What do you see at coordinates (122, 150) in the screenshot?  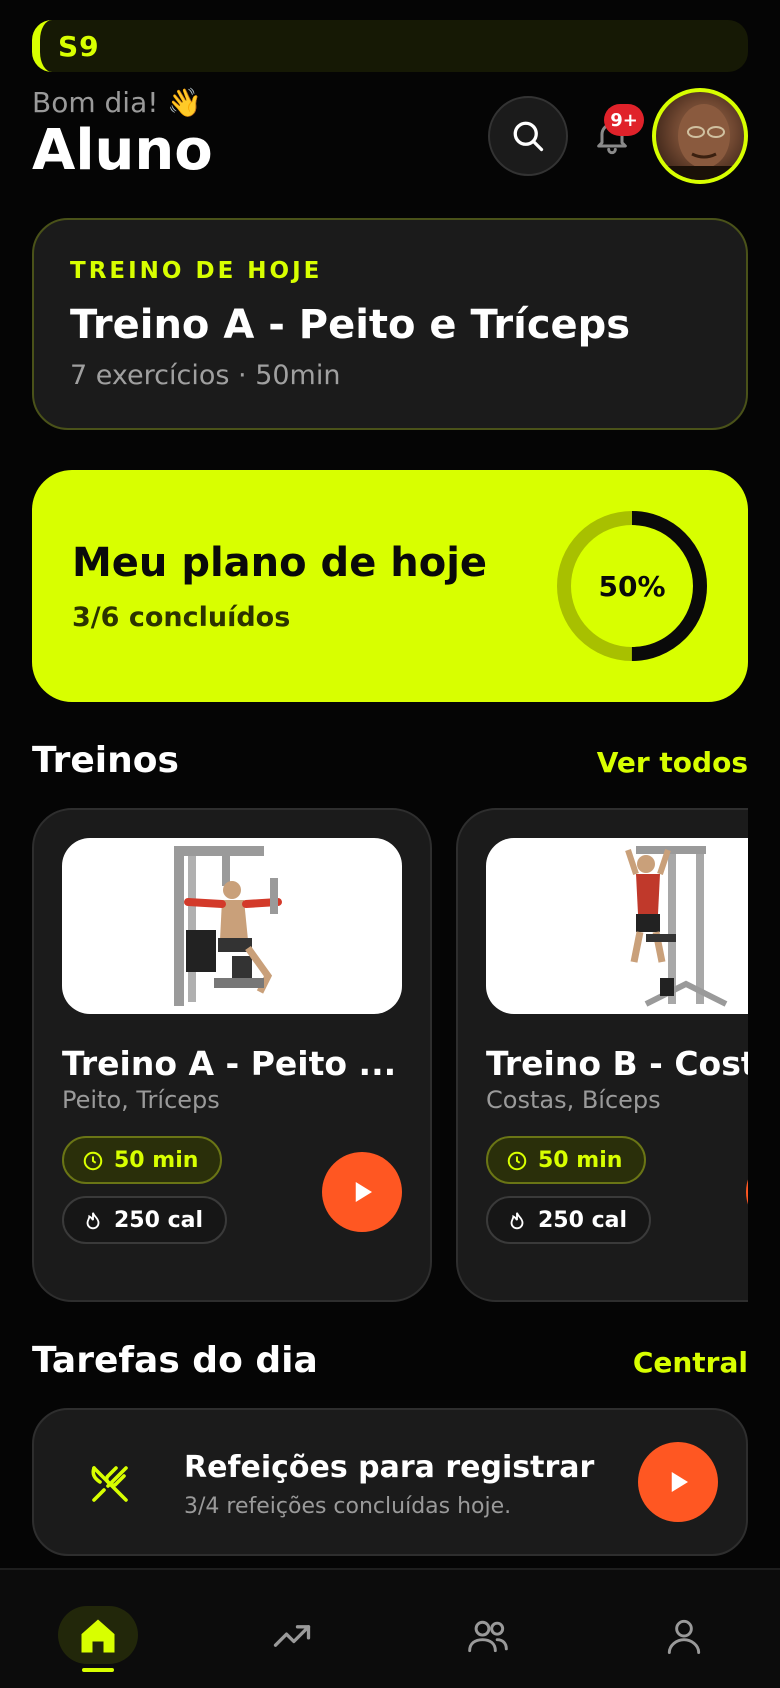 I see `user-name: Aluno` at bounding box center [122, 150].